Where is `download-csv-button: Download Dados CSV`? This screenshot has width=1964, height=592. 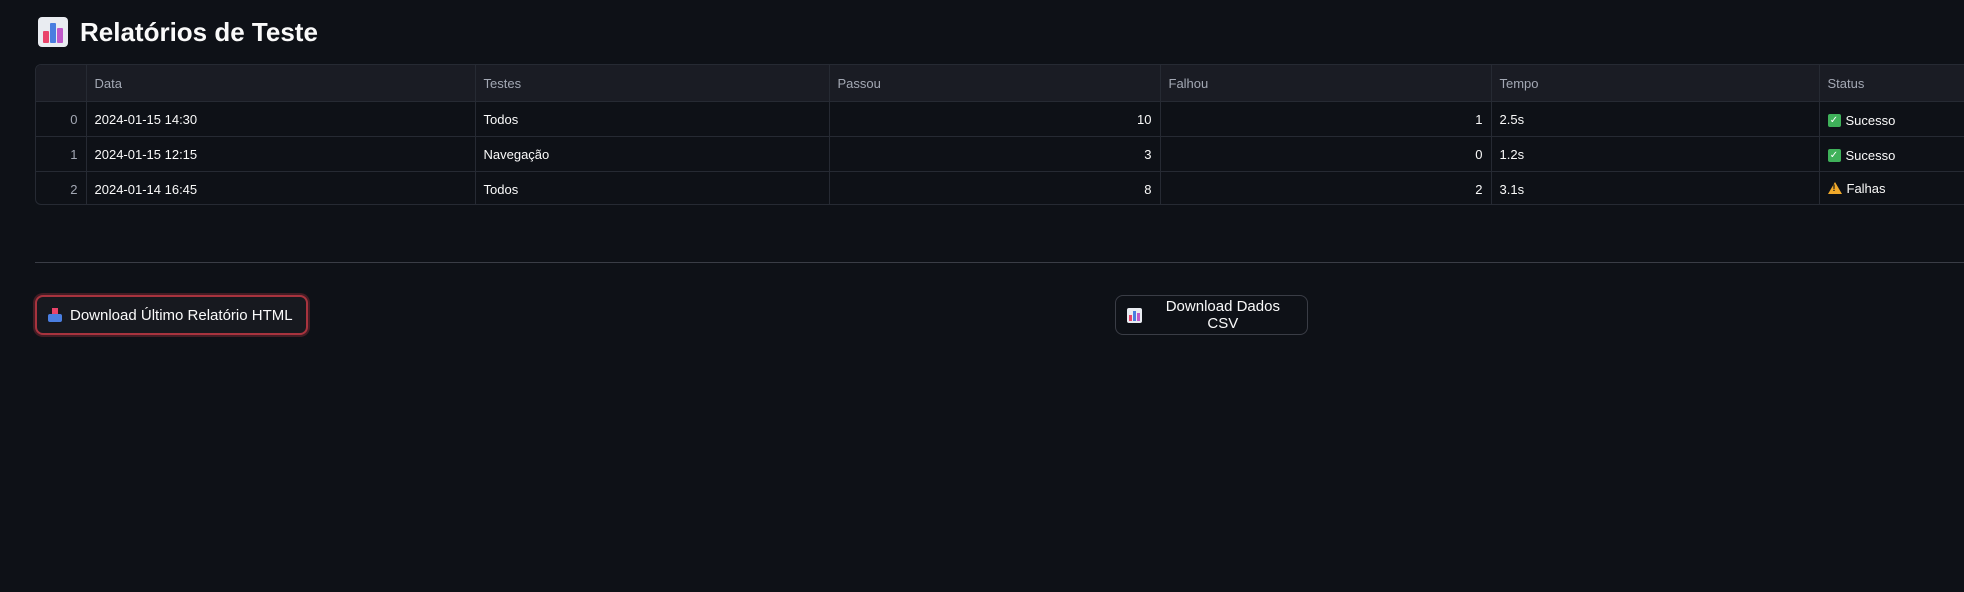 download-csv-button: Download Dados CSV is located at coordinates (1211, 315).